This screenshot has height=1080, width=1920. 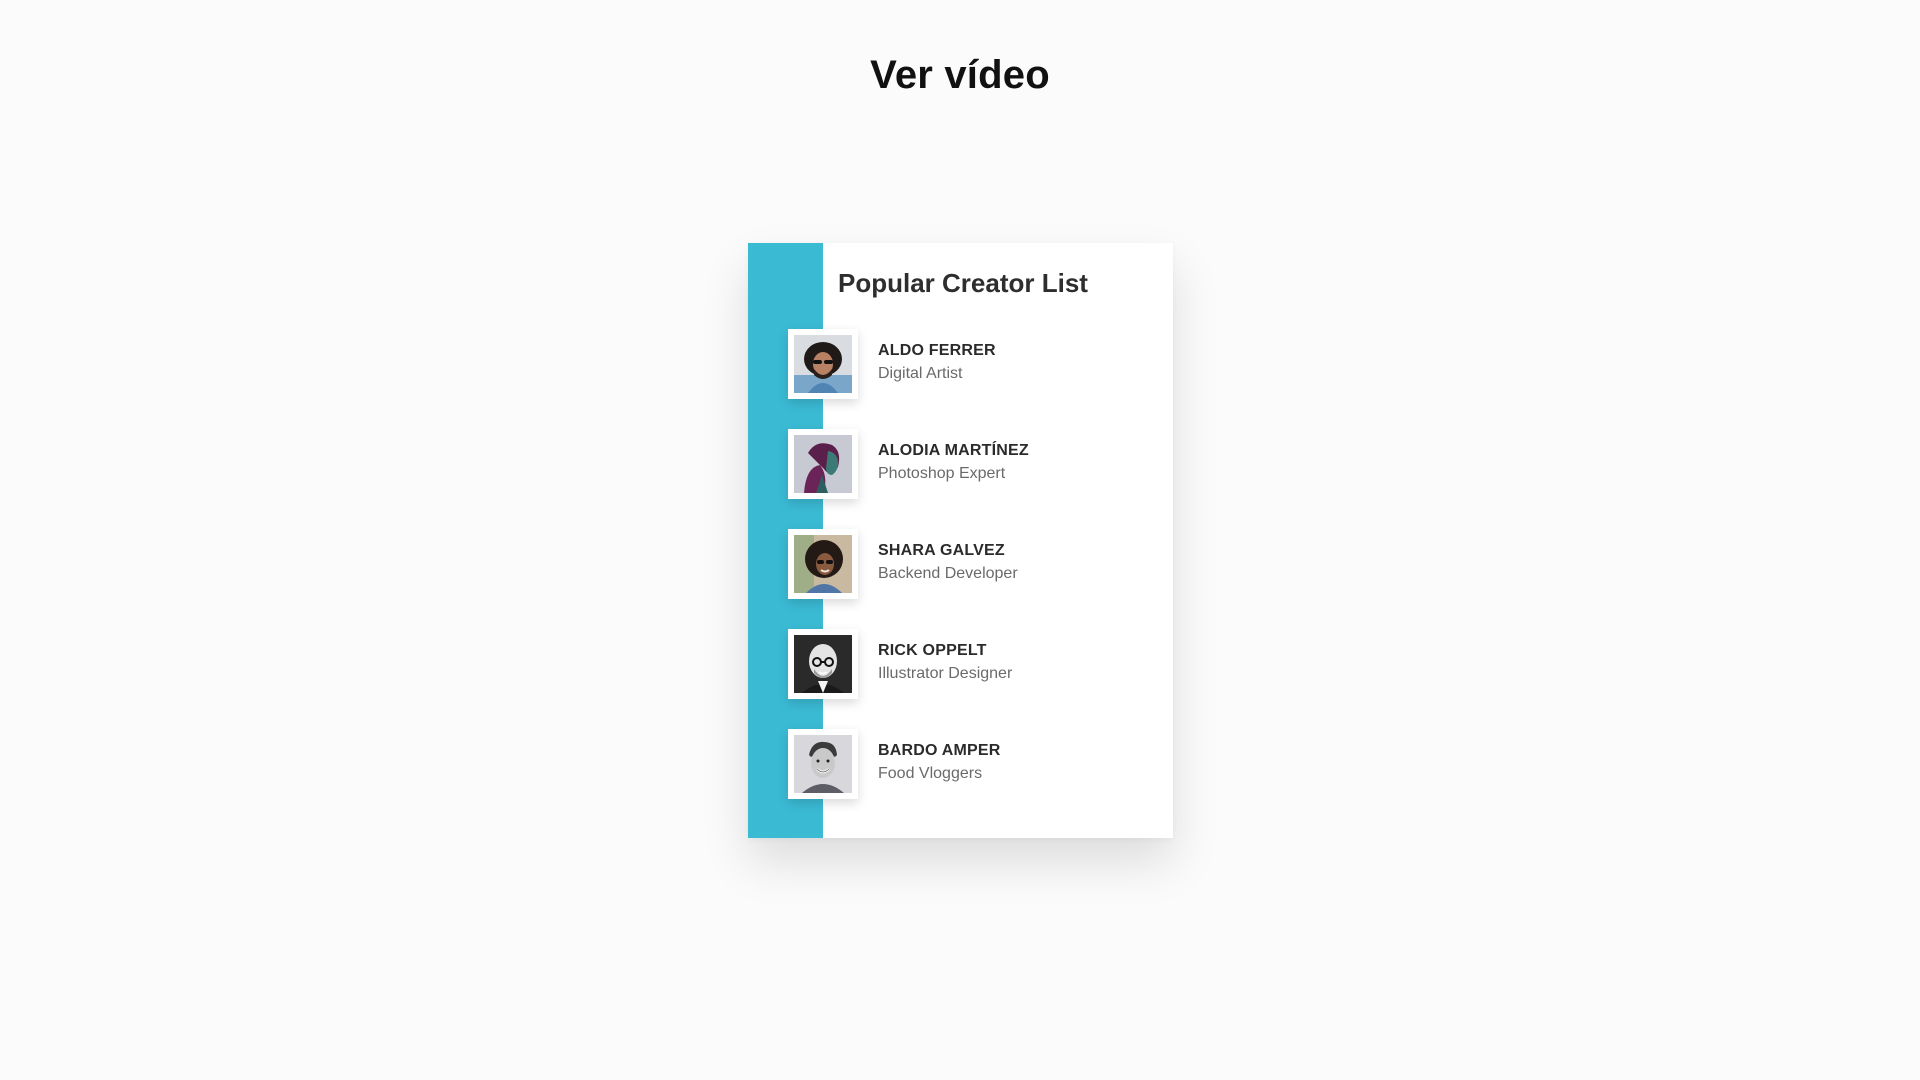 I want to click on avatar-man-curly-hair-sunglasses-icon, so click(x=823, y=364).